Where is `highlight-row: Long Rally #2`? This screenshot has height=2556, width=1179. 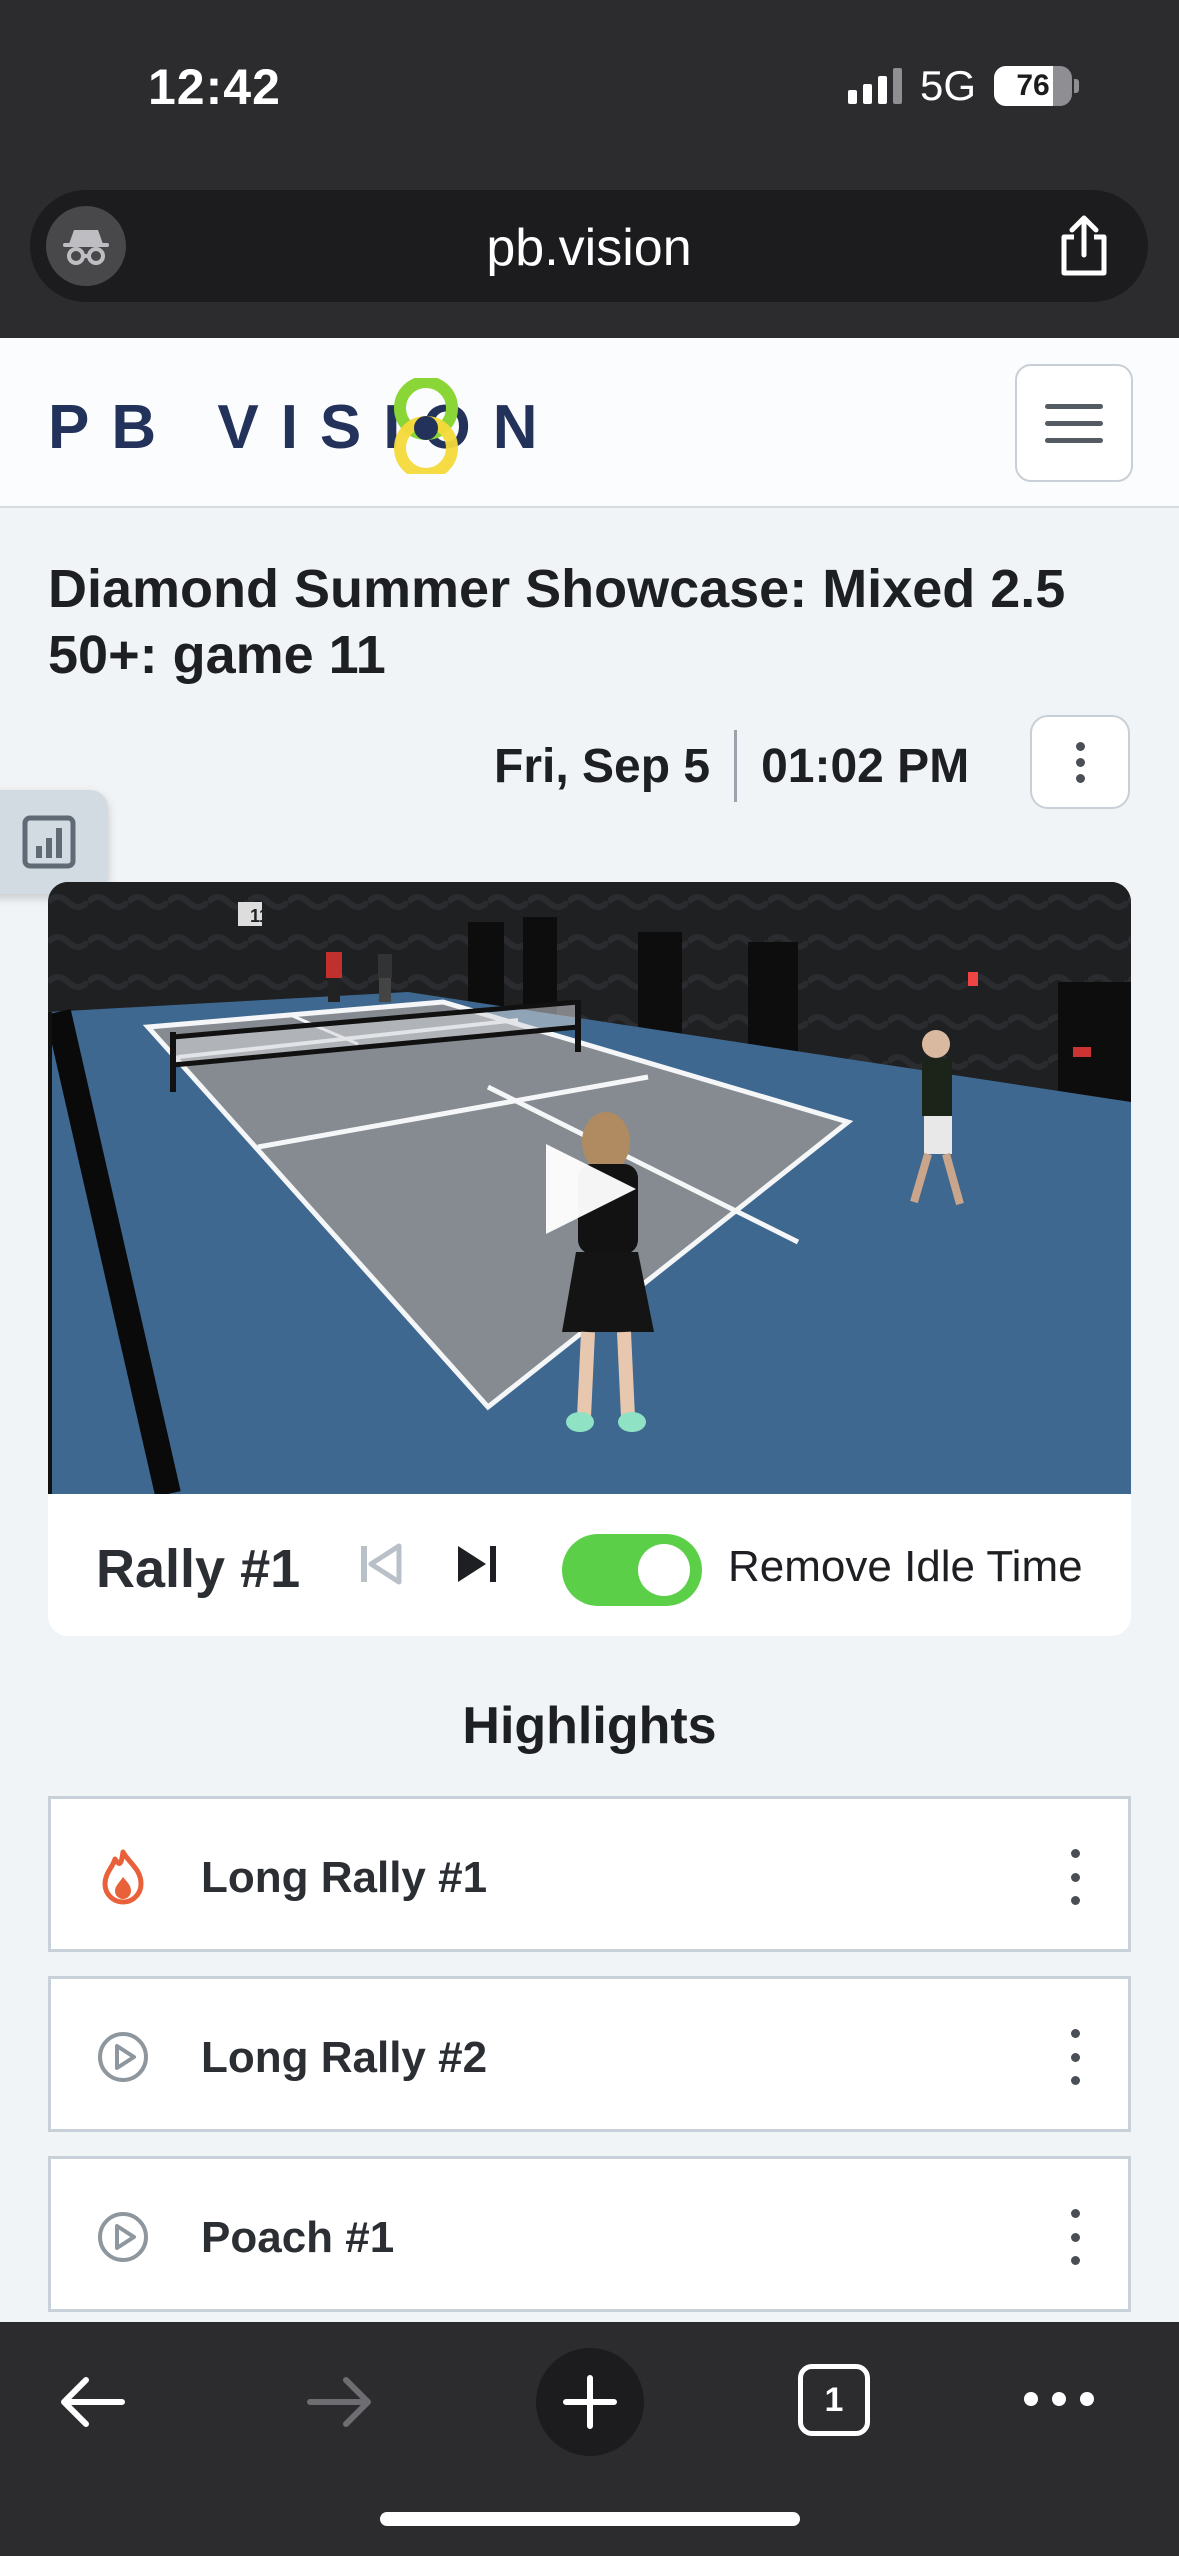
highlight-row: Long Rally #2 is located at coordinates (589, 2054).